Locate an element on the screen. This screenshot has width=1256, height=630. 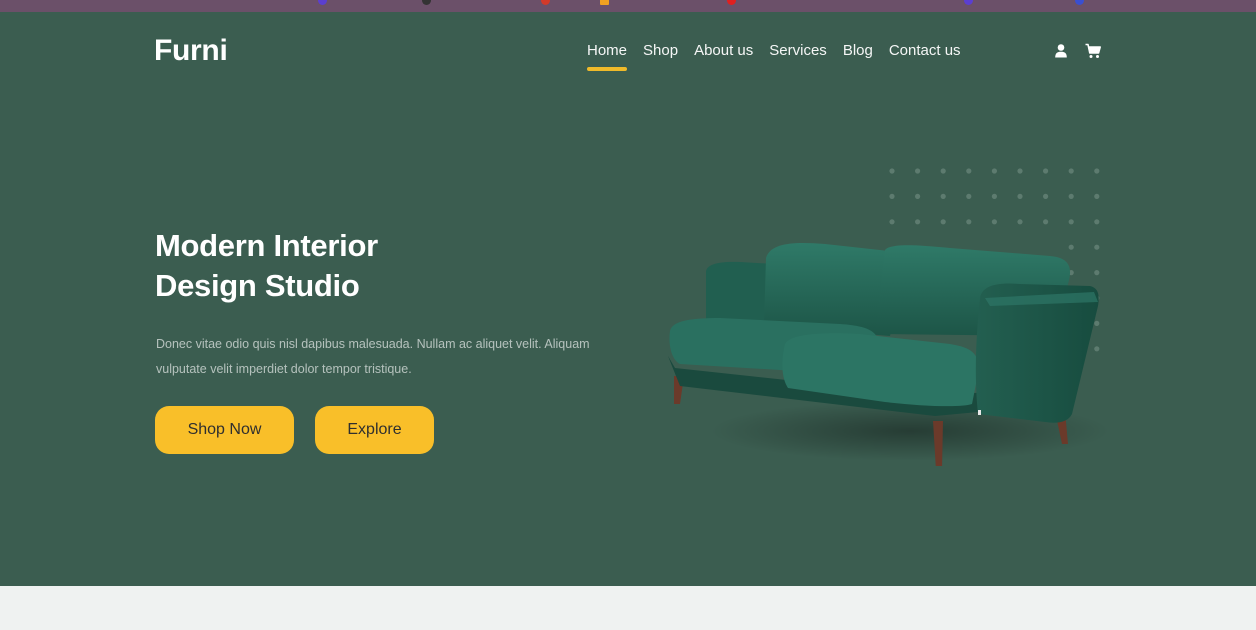
shop-now-button: Shop Now is located at coordinates (224, 430).